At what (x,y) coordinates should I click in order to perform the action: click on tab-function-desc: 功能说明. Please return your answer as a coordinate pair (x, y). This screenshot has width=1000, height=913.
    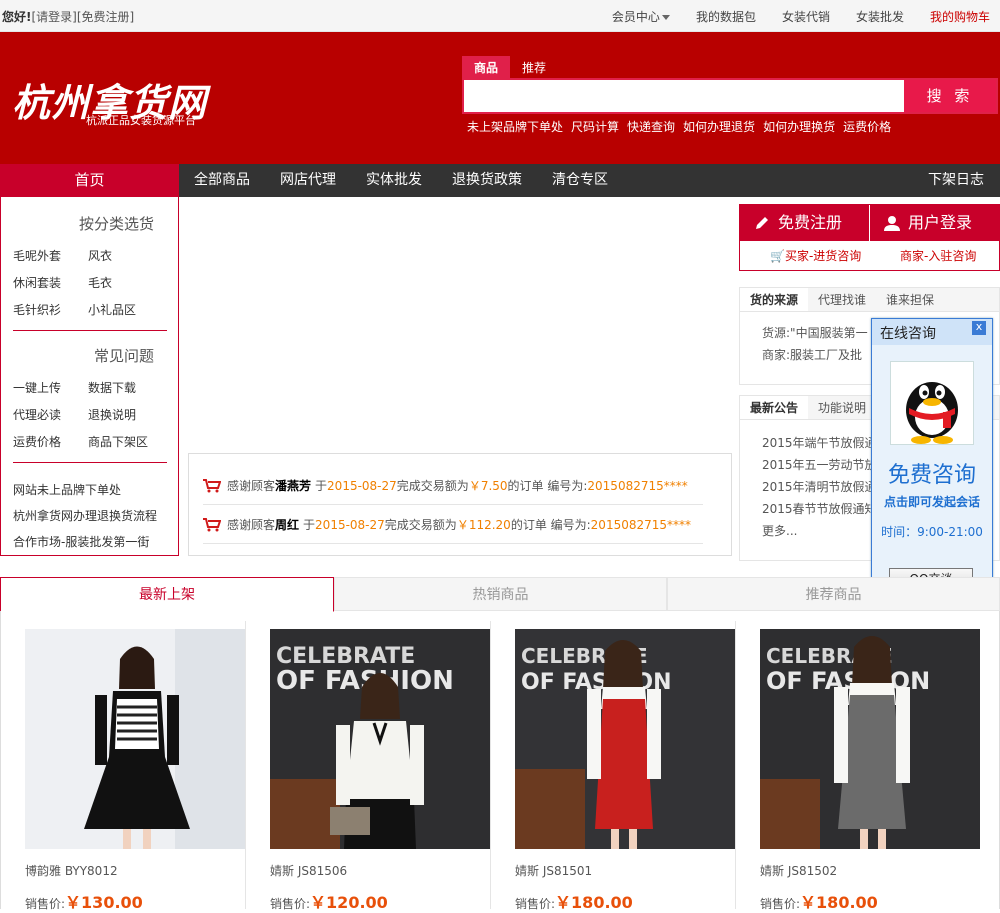
    Looking at the image, I should click on (842, 407).